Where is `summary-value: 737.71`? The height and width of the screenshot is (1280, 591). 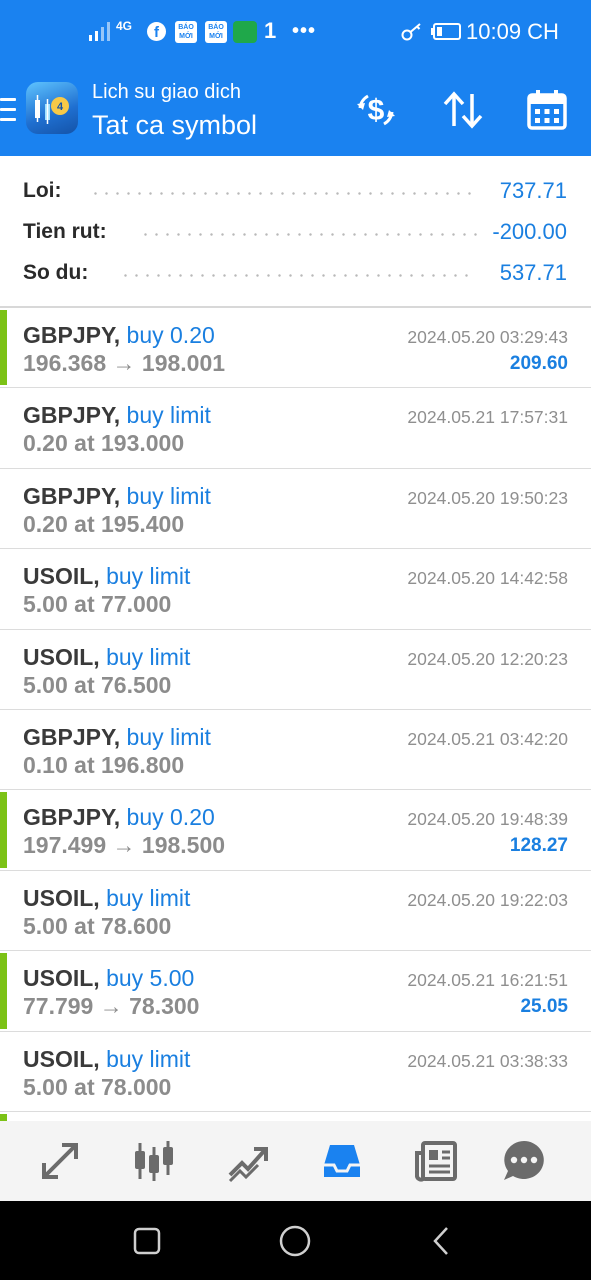
summary-value: 737.71 is located at coordinates (533, 190).